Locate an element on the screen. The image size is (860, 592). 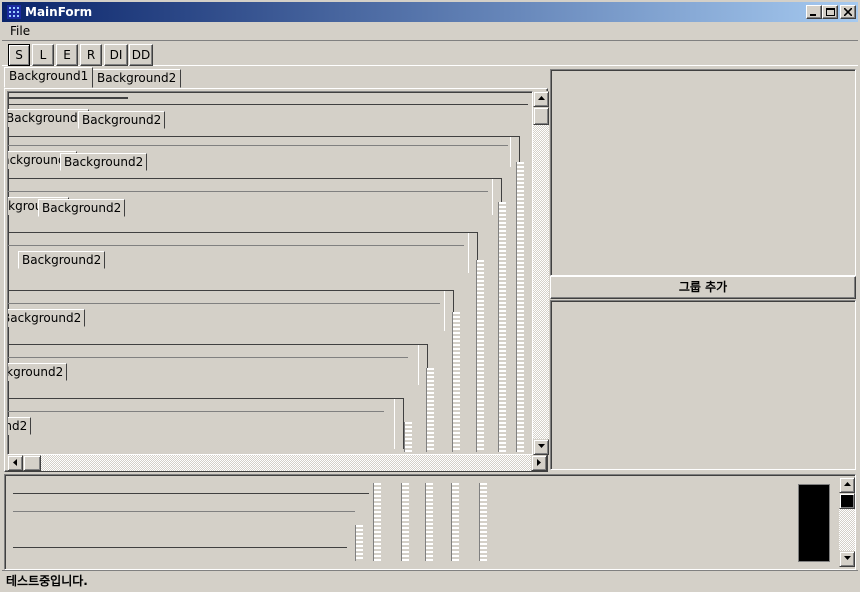
maximize-icon is located at coordinates (830, 12).